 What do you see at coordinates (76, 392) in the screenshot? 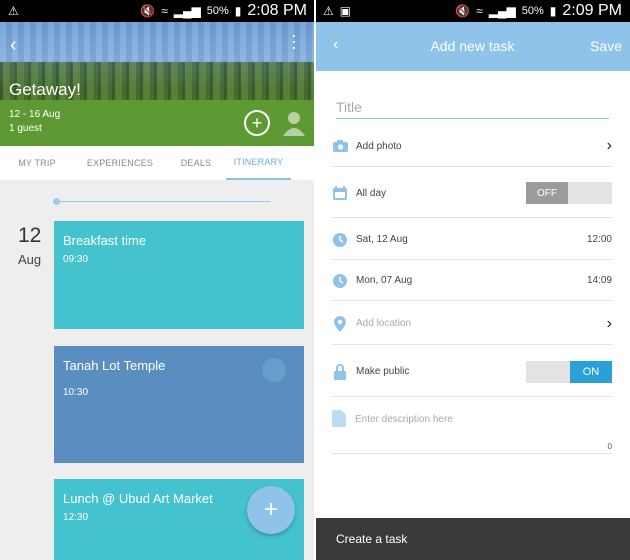
I see `card-time: 10:30` at bounding box center [76, 392].